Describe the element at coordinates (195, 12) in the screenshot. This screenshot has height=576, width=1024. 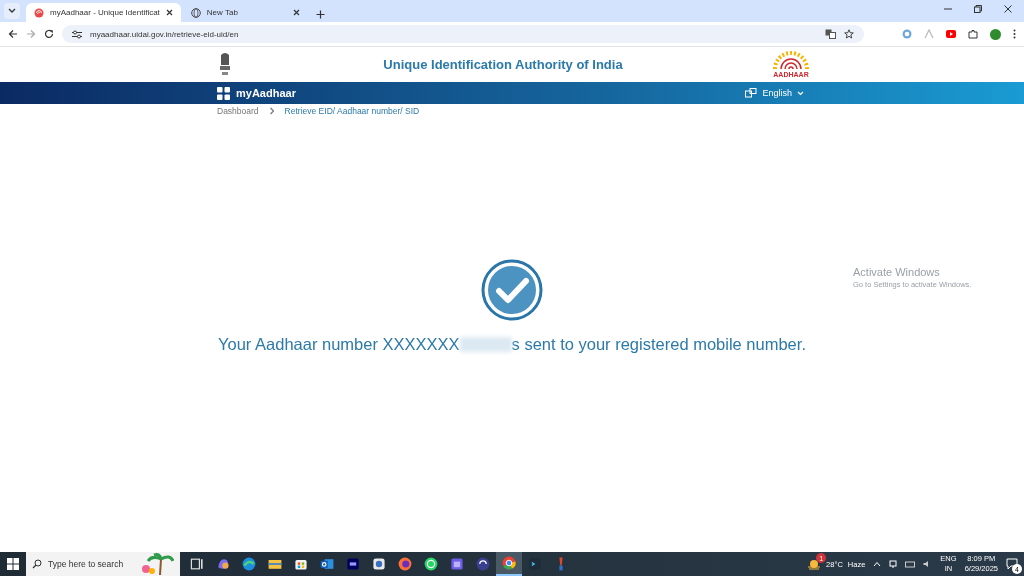
I see `globe-icon` at that location.